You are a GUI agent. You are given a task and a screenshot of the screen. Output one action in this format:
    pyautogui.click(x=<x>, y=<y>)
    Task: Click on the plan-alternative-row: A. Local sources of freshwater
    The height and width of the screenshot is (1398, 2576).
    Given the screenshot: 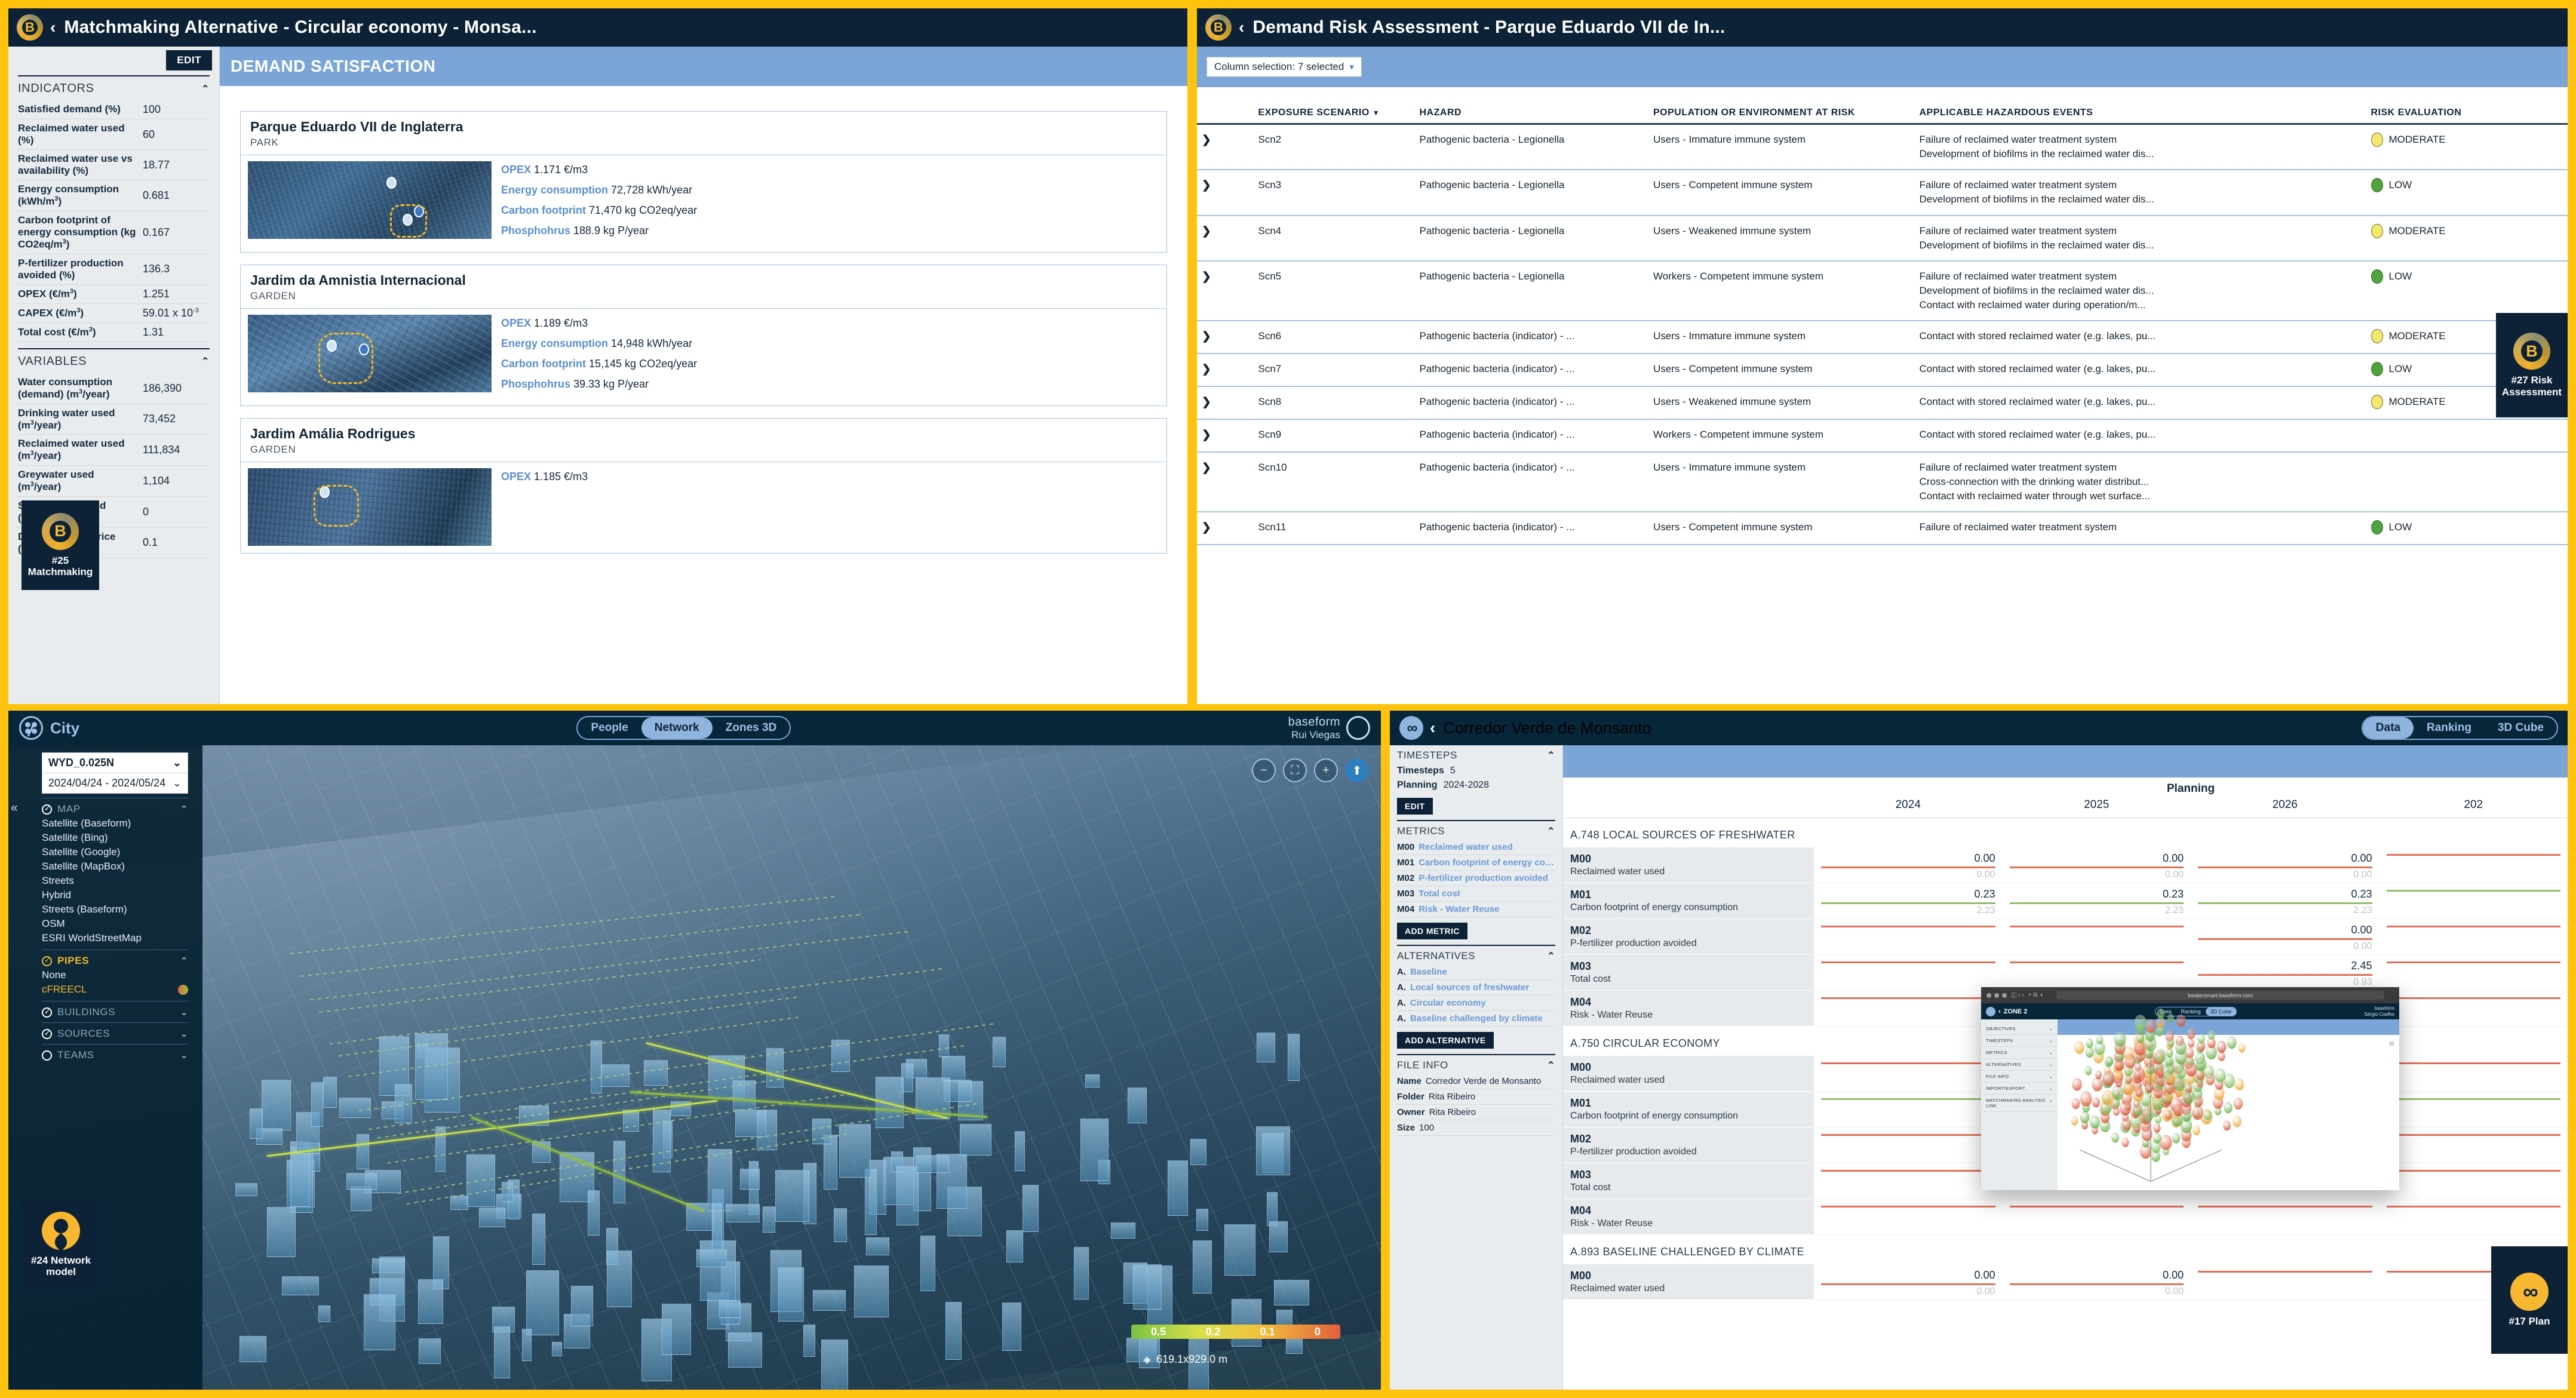 What is the action you would take?
    pyautogui.click(x=1476, y=988)
    